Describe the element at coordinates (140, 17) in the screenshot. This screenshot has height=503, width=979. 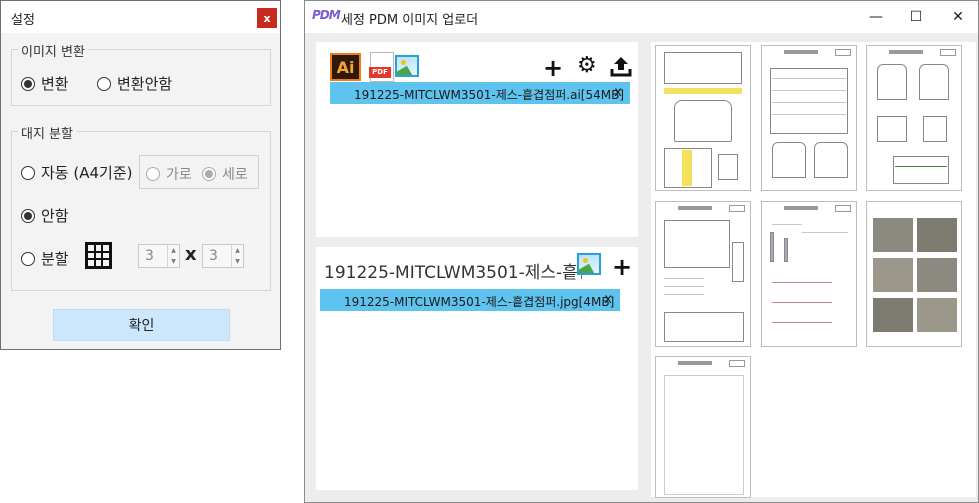
I see `settings-titlebar: 설정 x` at that location.